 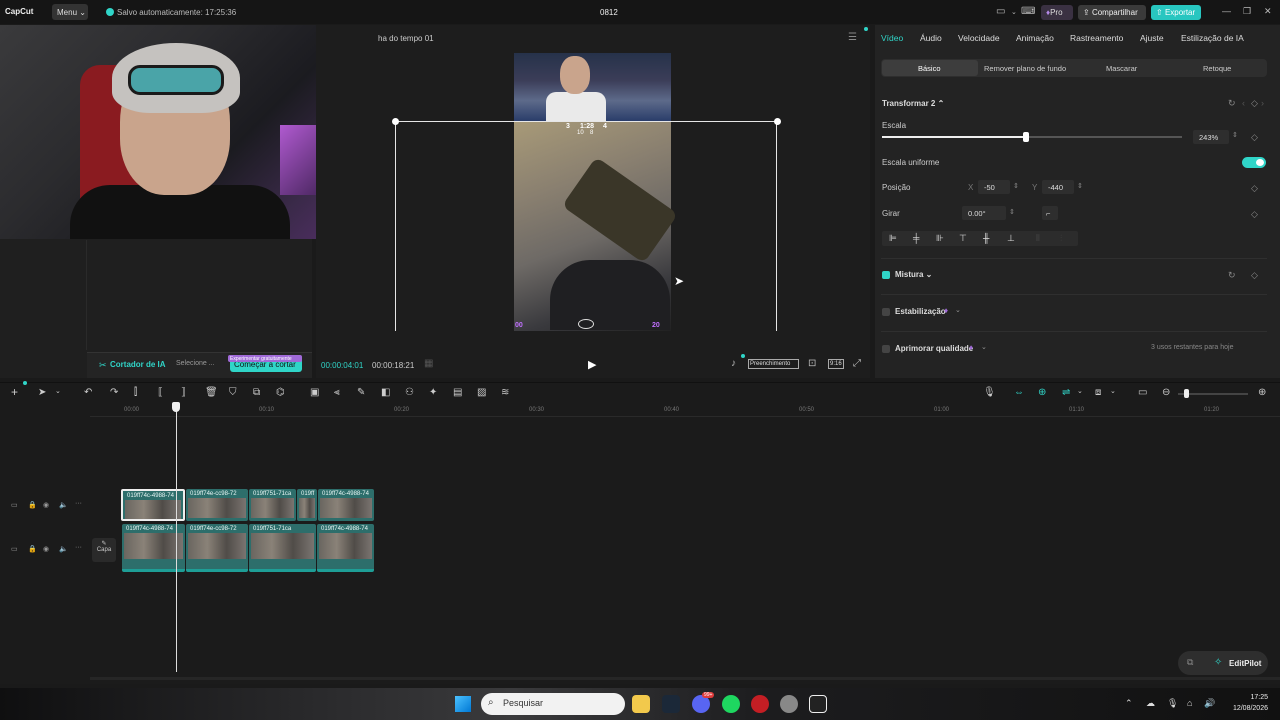 I want to click on link-clips-icon: ⇔, so click(x=1019, y=392).